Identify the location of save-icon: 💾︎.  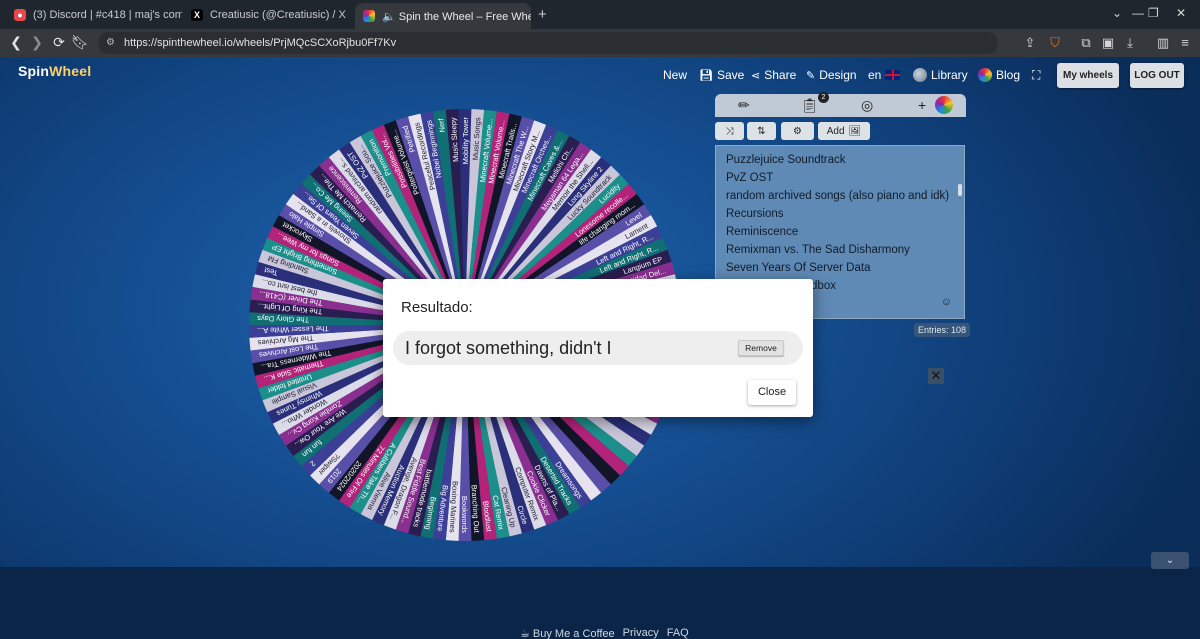
(706, 75).